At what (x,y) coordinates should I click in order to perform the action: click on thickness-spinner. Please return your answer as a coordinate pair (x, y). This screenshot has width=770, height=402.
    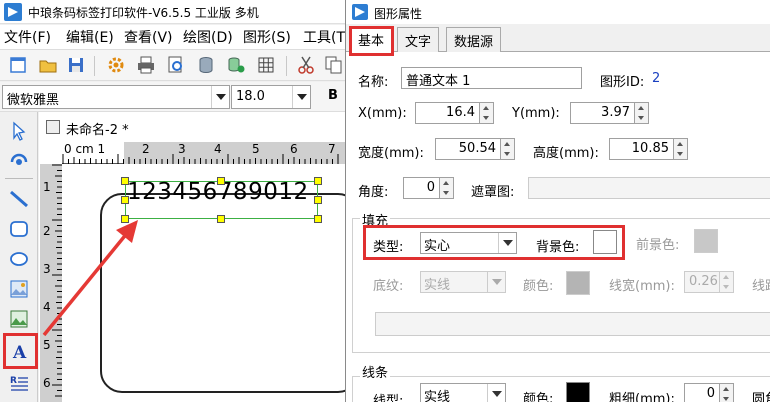
    Looking at the image, I should click on (727, 392).